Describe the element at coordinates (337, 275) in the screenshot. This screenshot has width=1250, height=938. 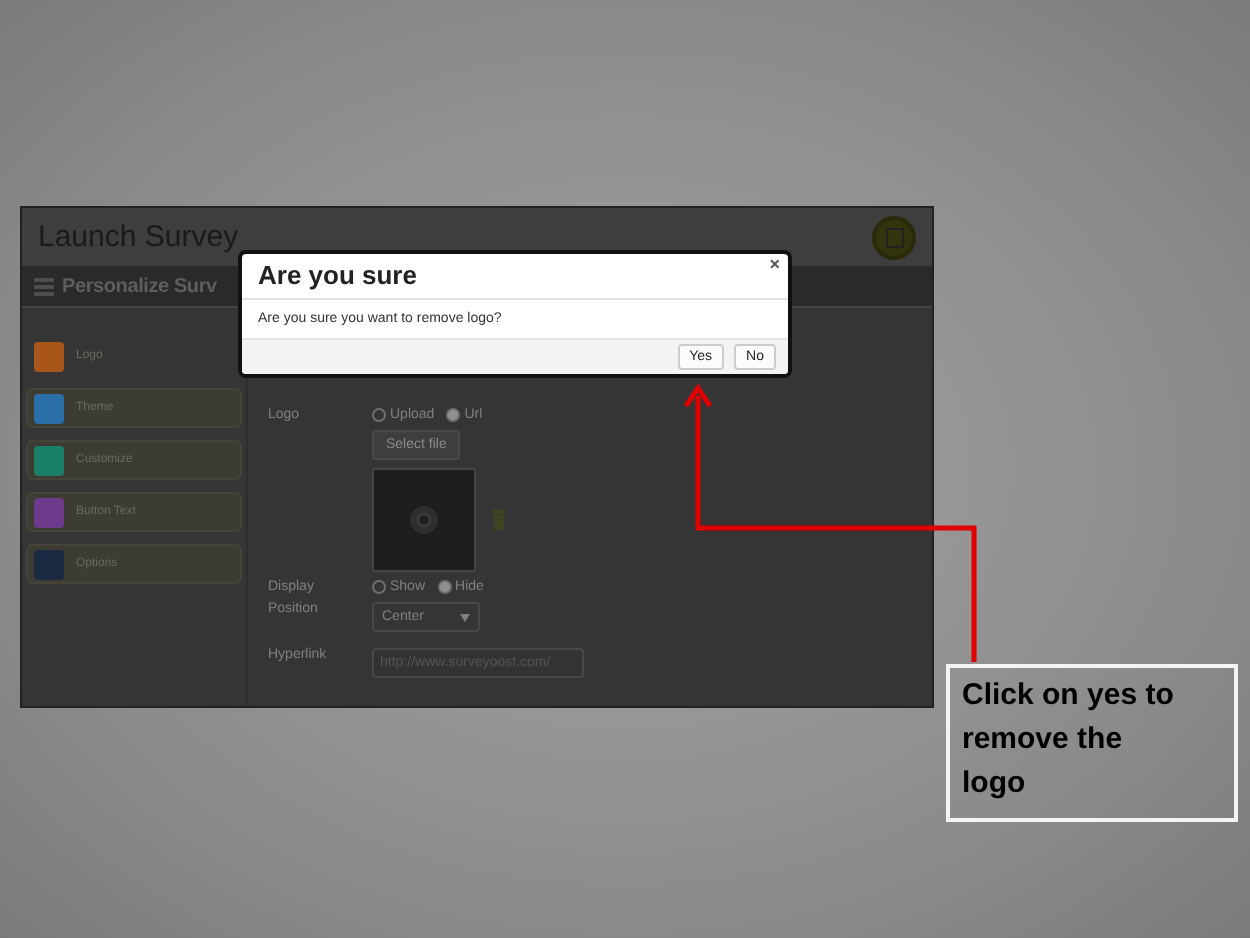
I see `dialog-title: Are you sure` at that location.